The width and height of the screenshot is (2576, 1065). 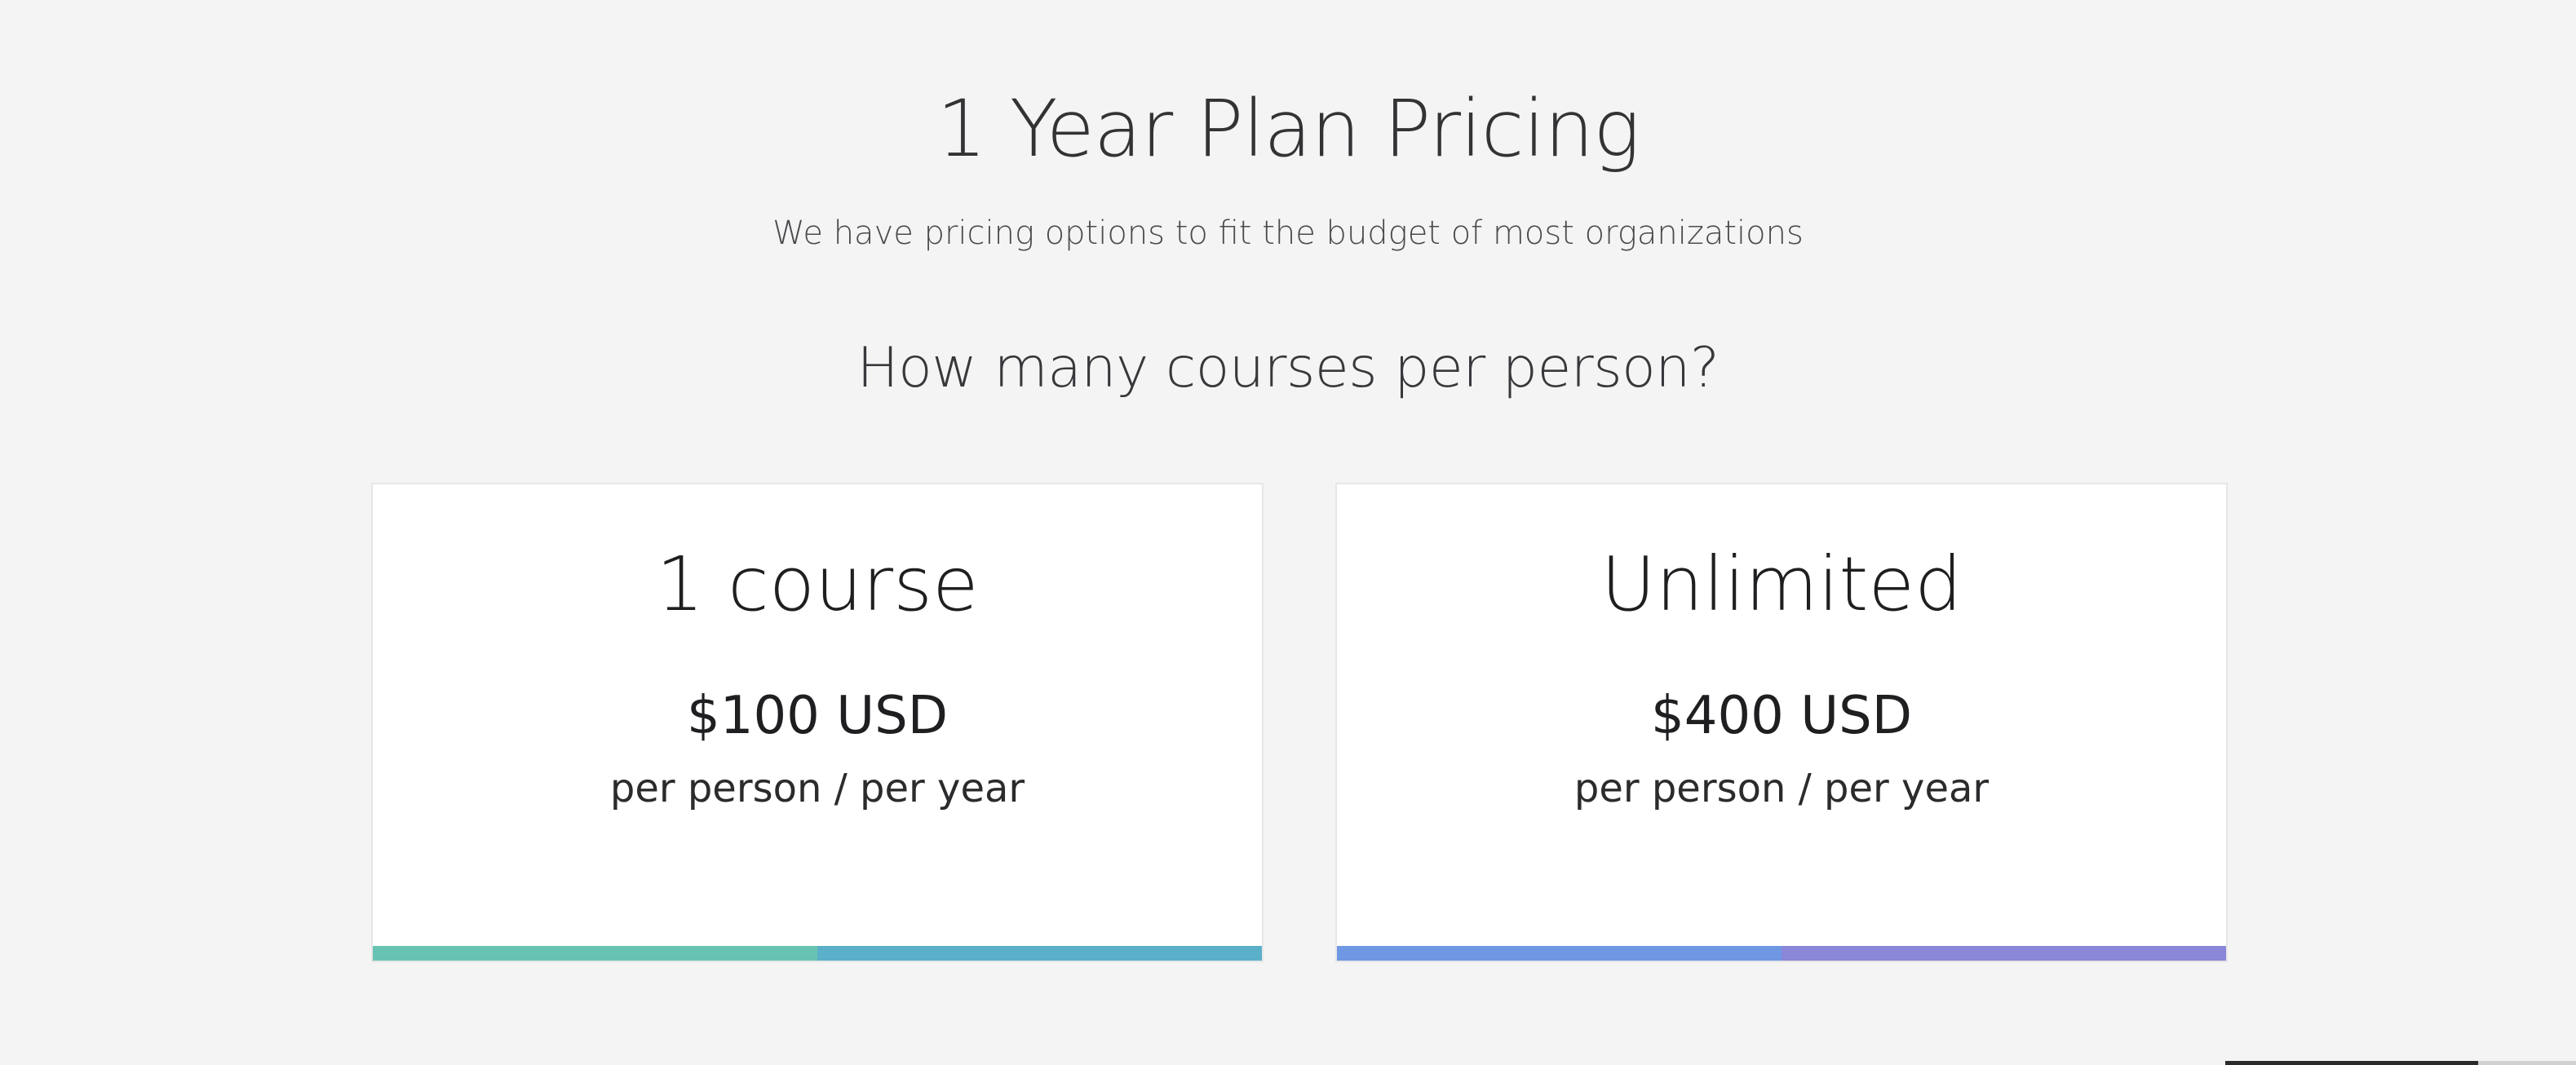 I want to click on corner-divider-light, so click(x=2527, y=1063).